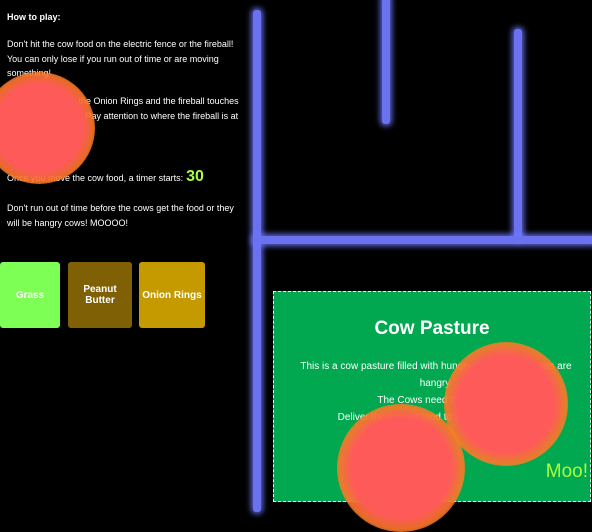 The image size is (592, 532). What do you see at coordinates (34, 17) in the screenshot?
I see `instructions-title: How to play:` at bounding box center [34, 17].